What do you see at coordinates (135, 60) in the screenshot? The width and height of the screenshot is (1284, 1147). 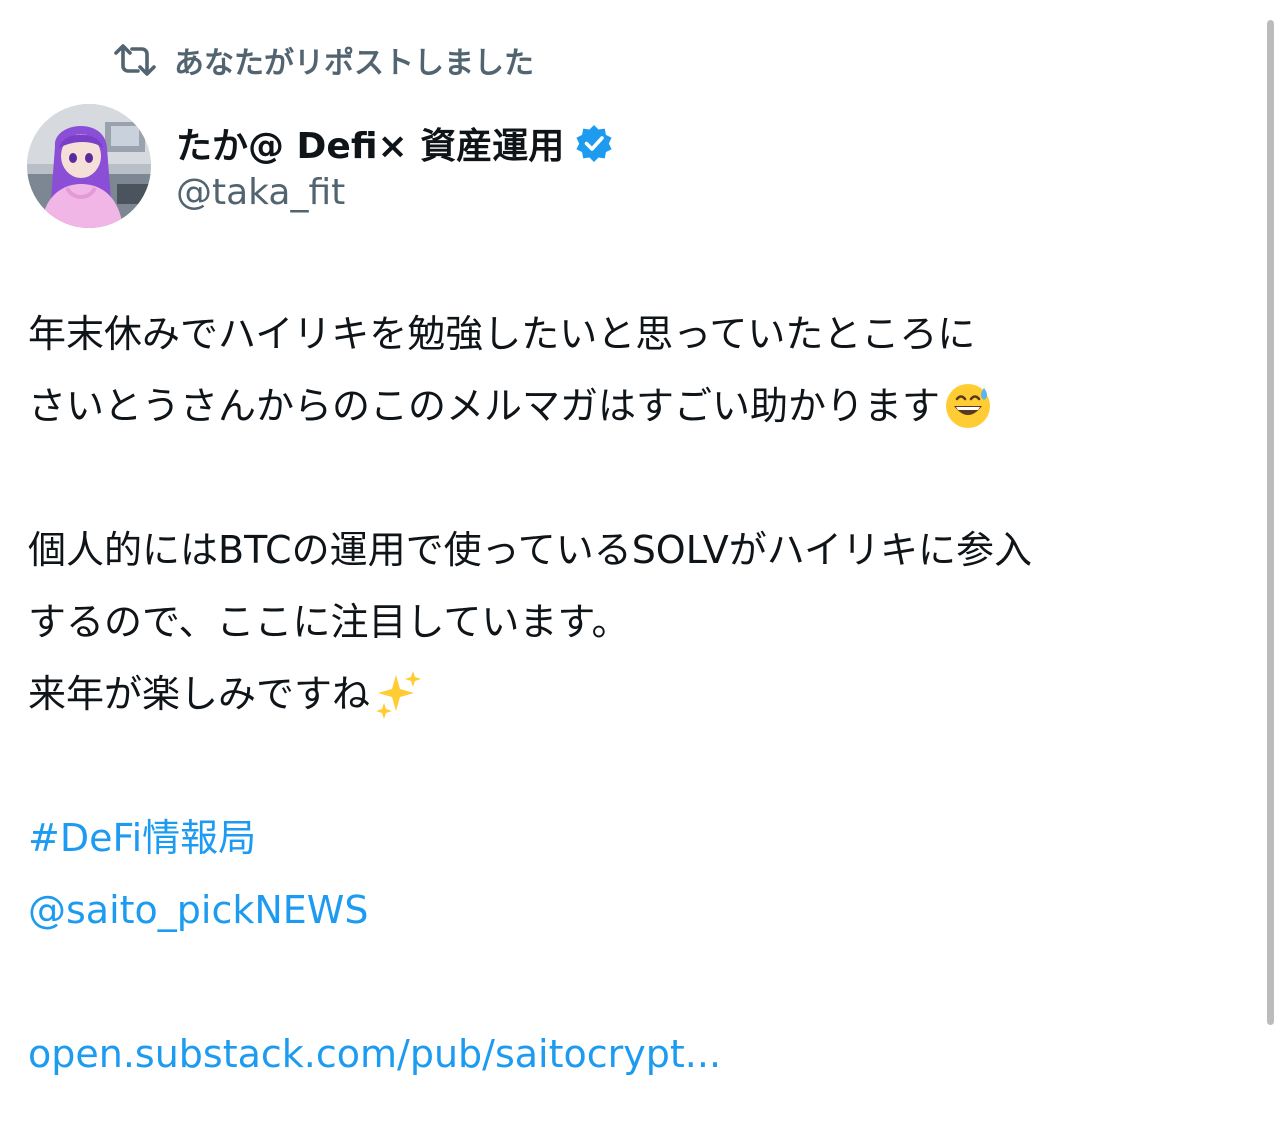 I see `repost-icon` at bounding box center [135, 60].